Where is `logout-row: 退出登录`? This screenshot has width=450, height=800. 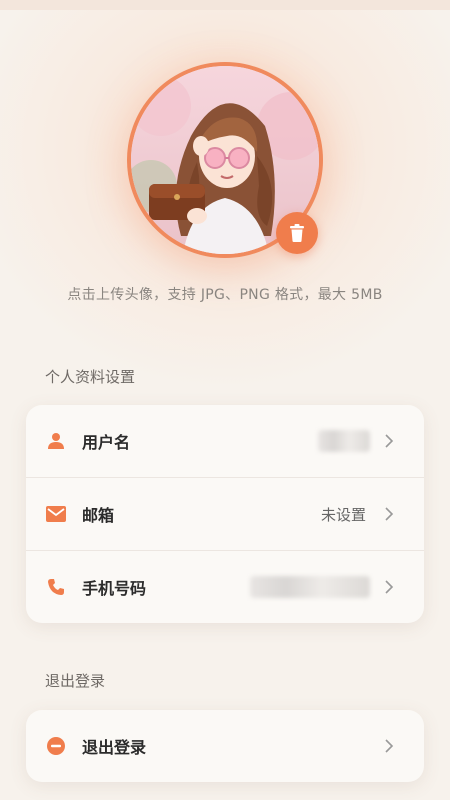 logout-row: 退出登录 is located at coordinates (225, 746).